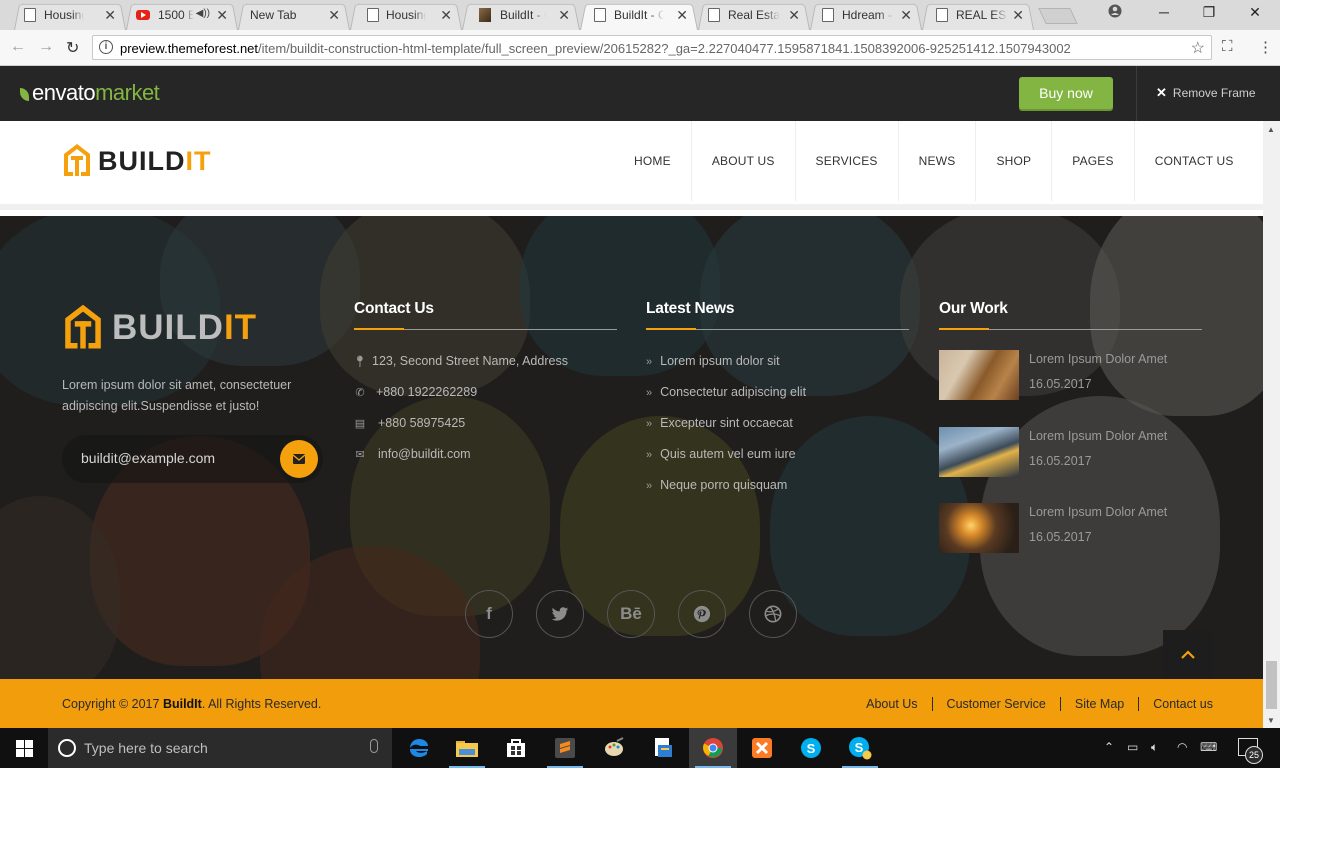  What do you see at coordinates (159, 328) in the screenshot?
I see `footer-logo: BUILDIT` at bounding box center [159, 328].